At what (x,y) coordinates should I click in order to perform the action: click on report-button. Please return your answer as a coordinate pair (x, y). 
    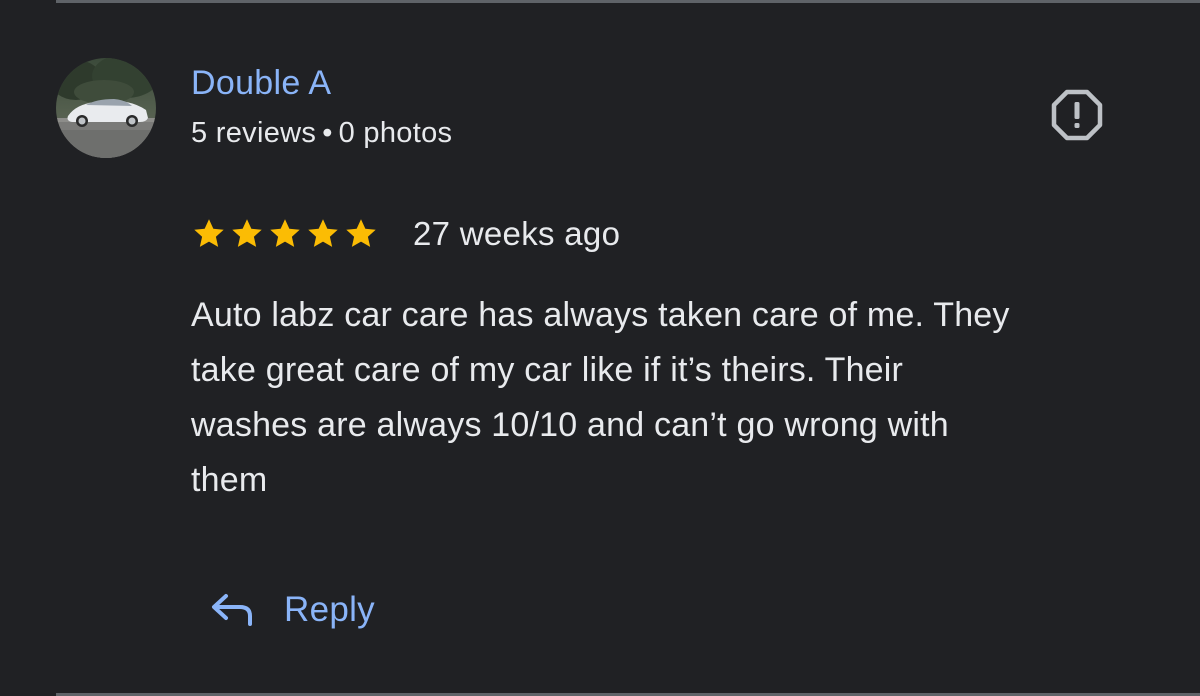
    Looking at the image, I should click on (1077, 115).